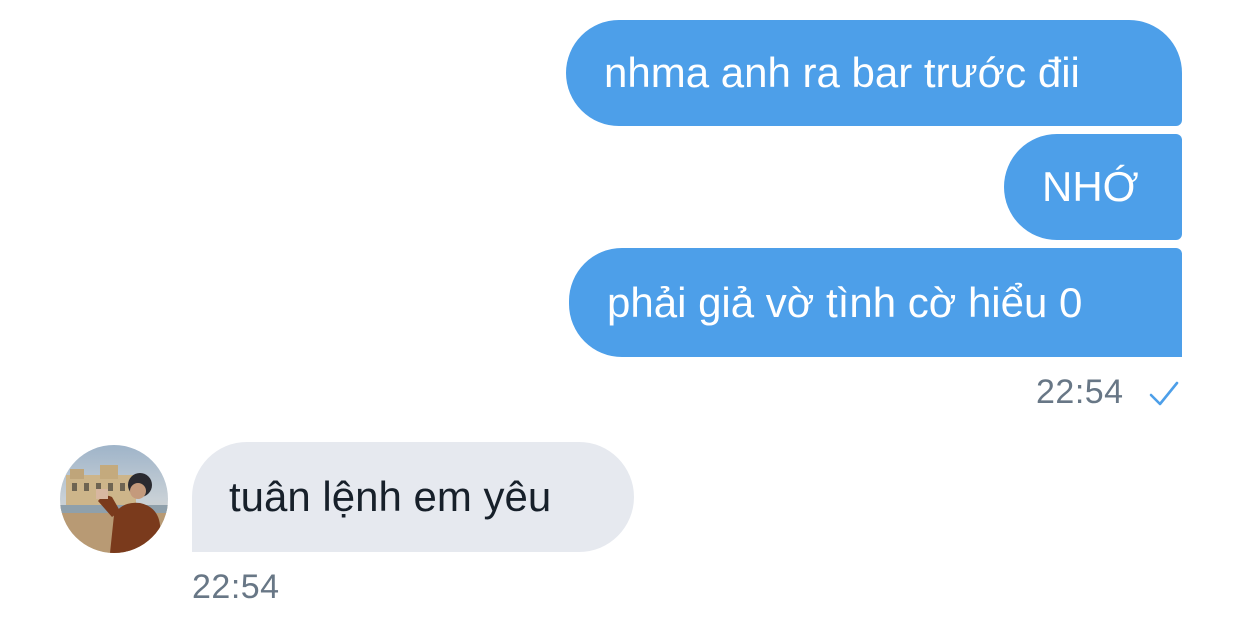 Image resolution: width=1242 pixels, height=628 pixels. Describe the element at coordinates (842, 72) in the screenshot. I see `message-text: nhma anh ra bar trước đii` at that location.